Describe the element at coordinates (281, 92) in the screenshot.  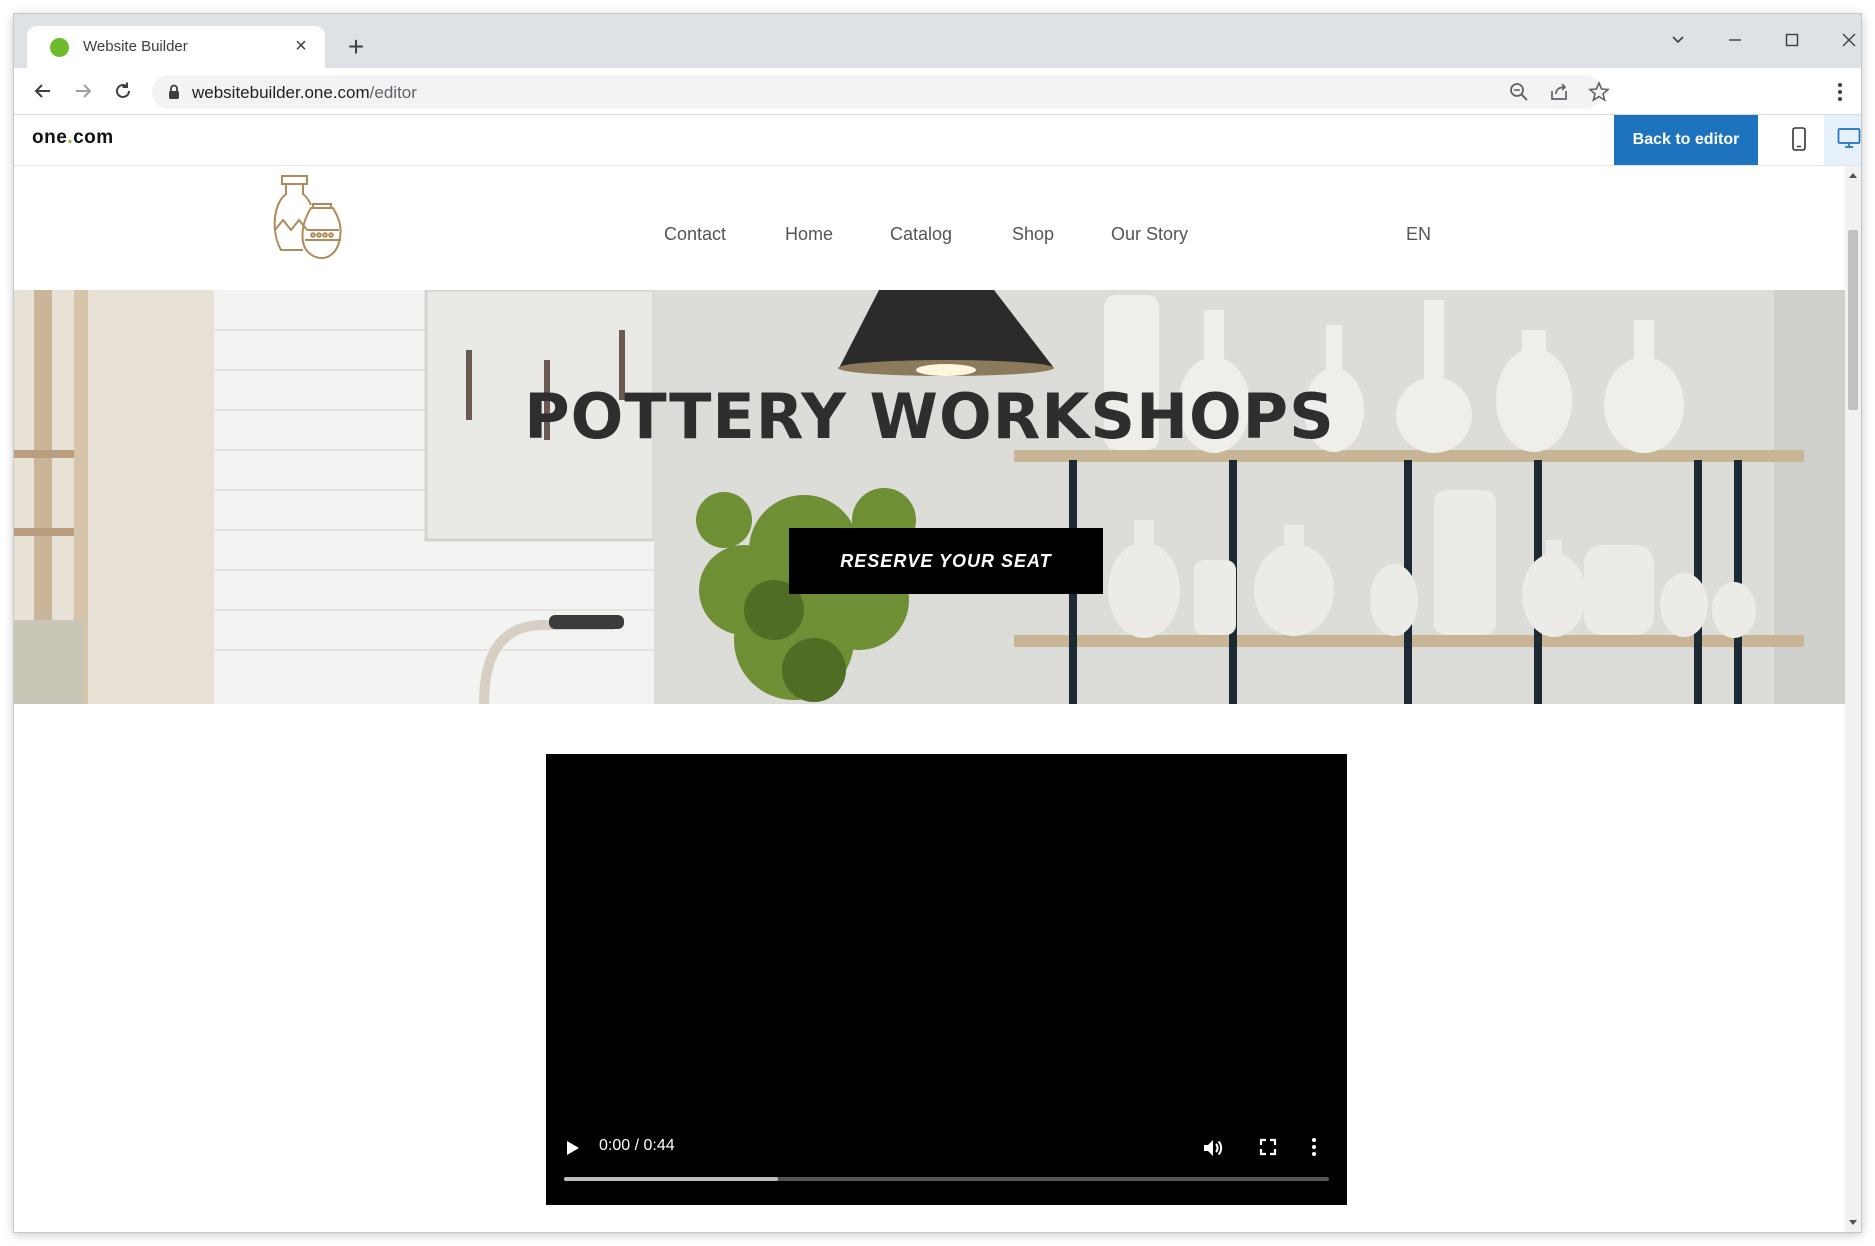
I see `url-host: websitebuilder.one.com` at that location.